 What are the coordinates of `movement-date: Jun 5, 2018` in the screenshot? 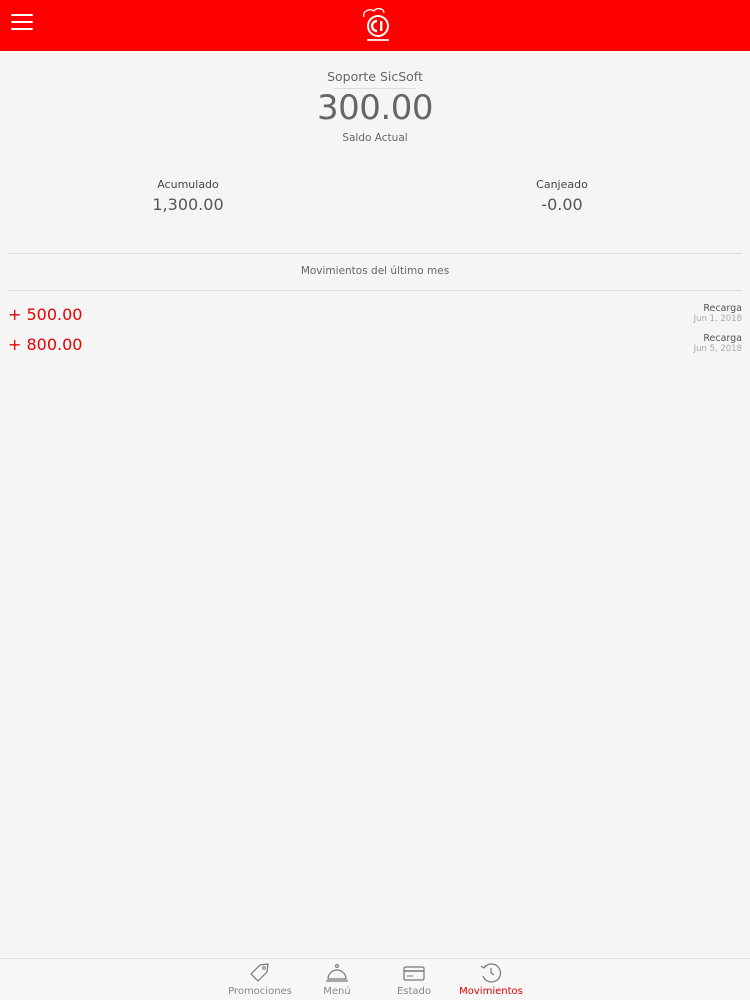 It's located at (717, 349).